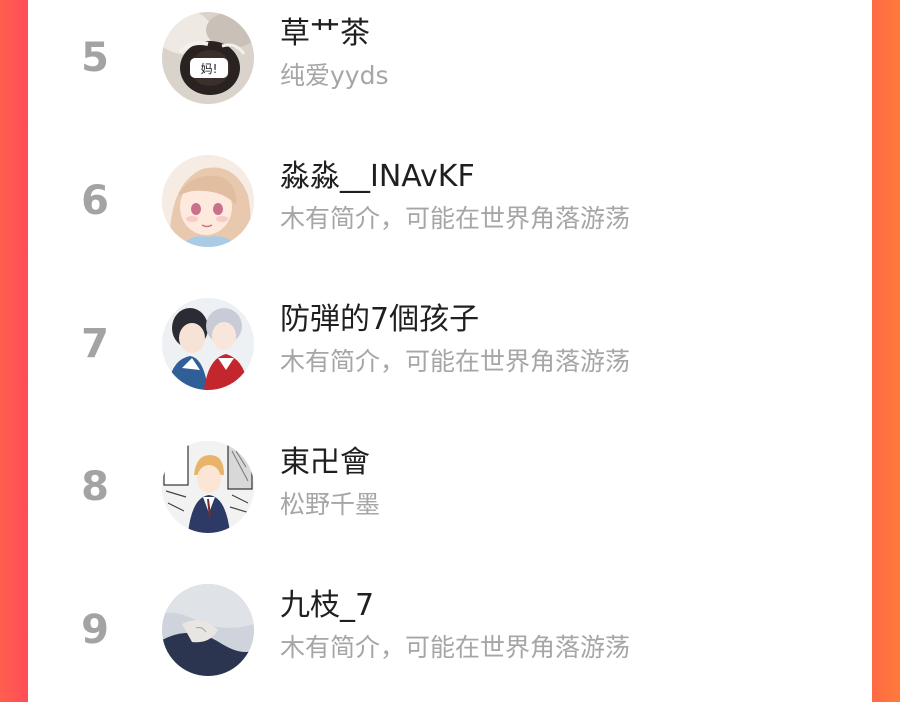 This screenshot has height=702, width=900. Describe the element at coordinates (95, 630) in the screenshot. I see `rank-number: 9` at that location.